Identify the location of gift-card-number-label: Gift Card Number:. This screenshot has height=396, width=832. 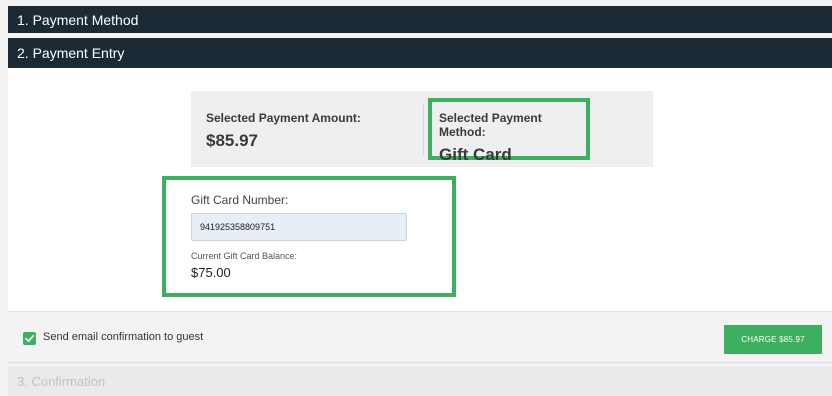
(240, 200).